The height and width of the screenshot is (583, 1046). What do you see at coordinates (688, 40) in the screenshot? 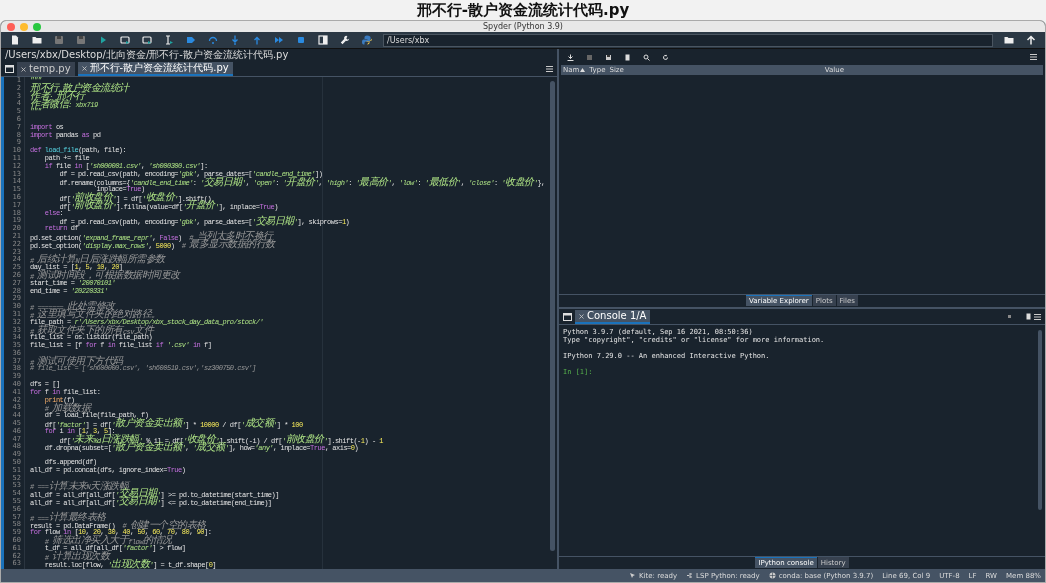
I see `working-directory-field: /Users/xbx` at bounding box center [688, 40].